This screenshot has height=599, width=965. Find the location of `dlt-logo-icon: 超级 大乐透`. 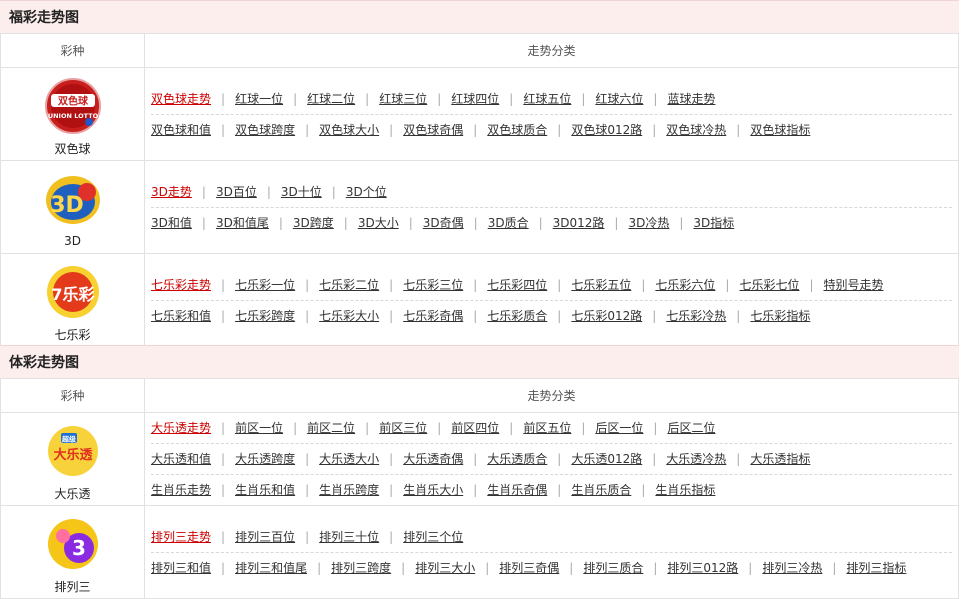

dlt-logo-icon: 超级 大乐透 is located at coordinates (73, 451).